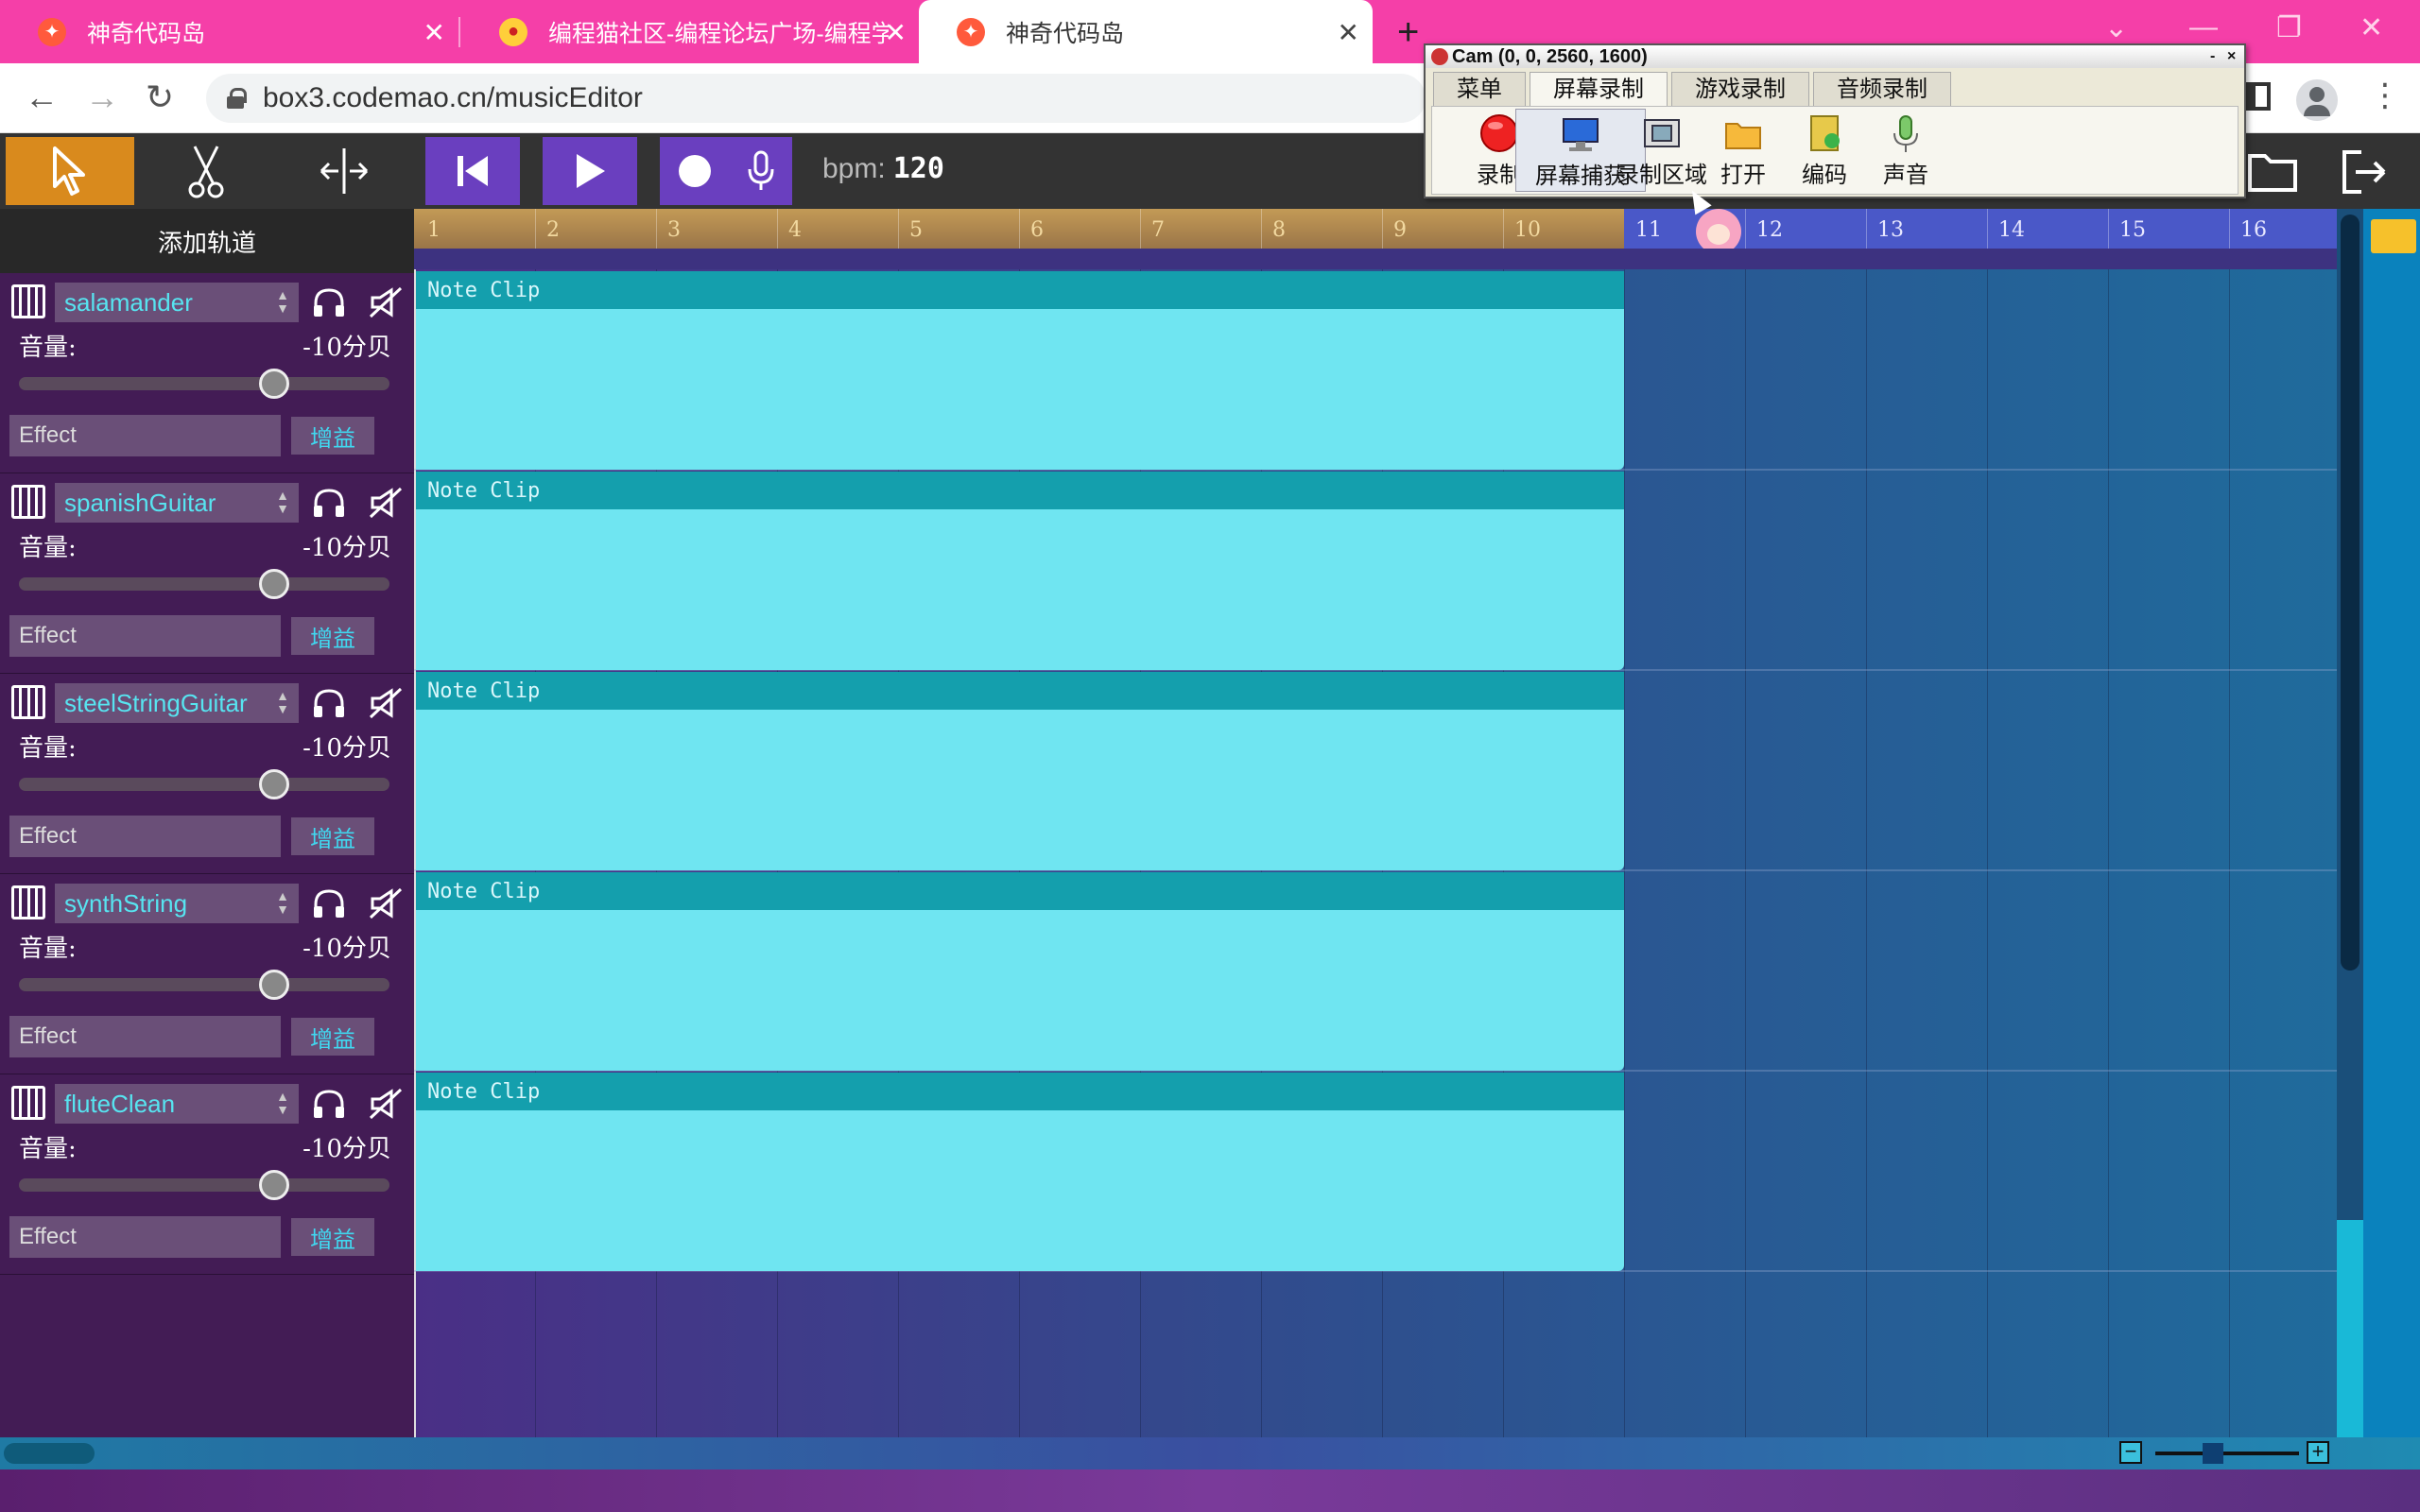 The width and height of the screenshot is (2420, 1512). What do you see at coordinates (2212, 56) in the screenshot?
I see `ocam-minimize-icon: -` at bounding box center [2212, 56].